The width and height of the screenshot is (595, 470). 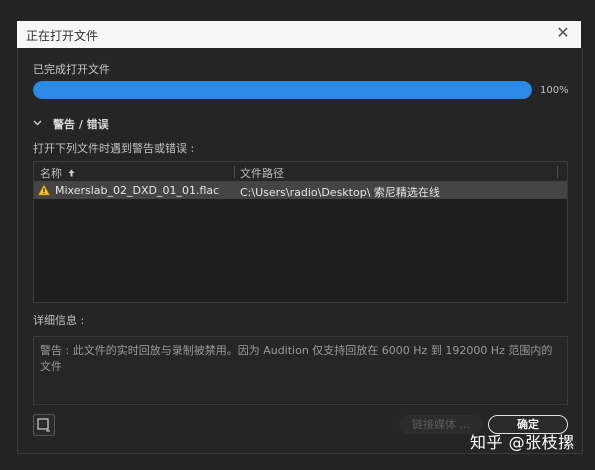 I want to click on progress-fill, so click(x=282, y=90).